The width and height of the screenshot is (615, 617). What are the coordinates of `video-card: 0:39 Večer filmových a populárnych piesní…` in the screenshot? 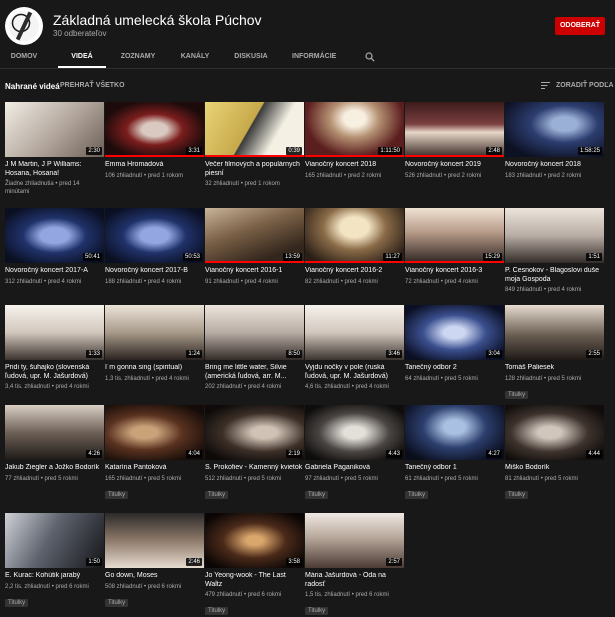 It's located at (254, 145).